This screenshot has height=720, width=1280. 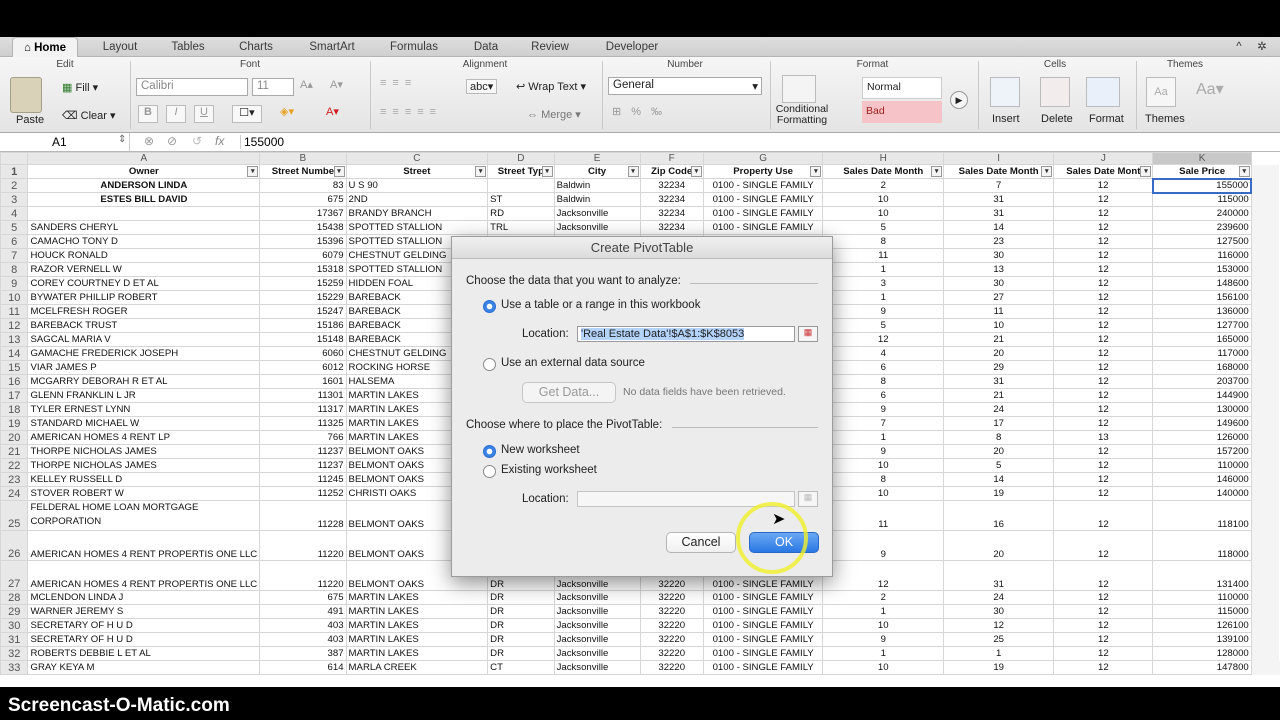 I want to click on column-header: H, so click(x=883, y=158).